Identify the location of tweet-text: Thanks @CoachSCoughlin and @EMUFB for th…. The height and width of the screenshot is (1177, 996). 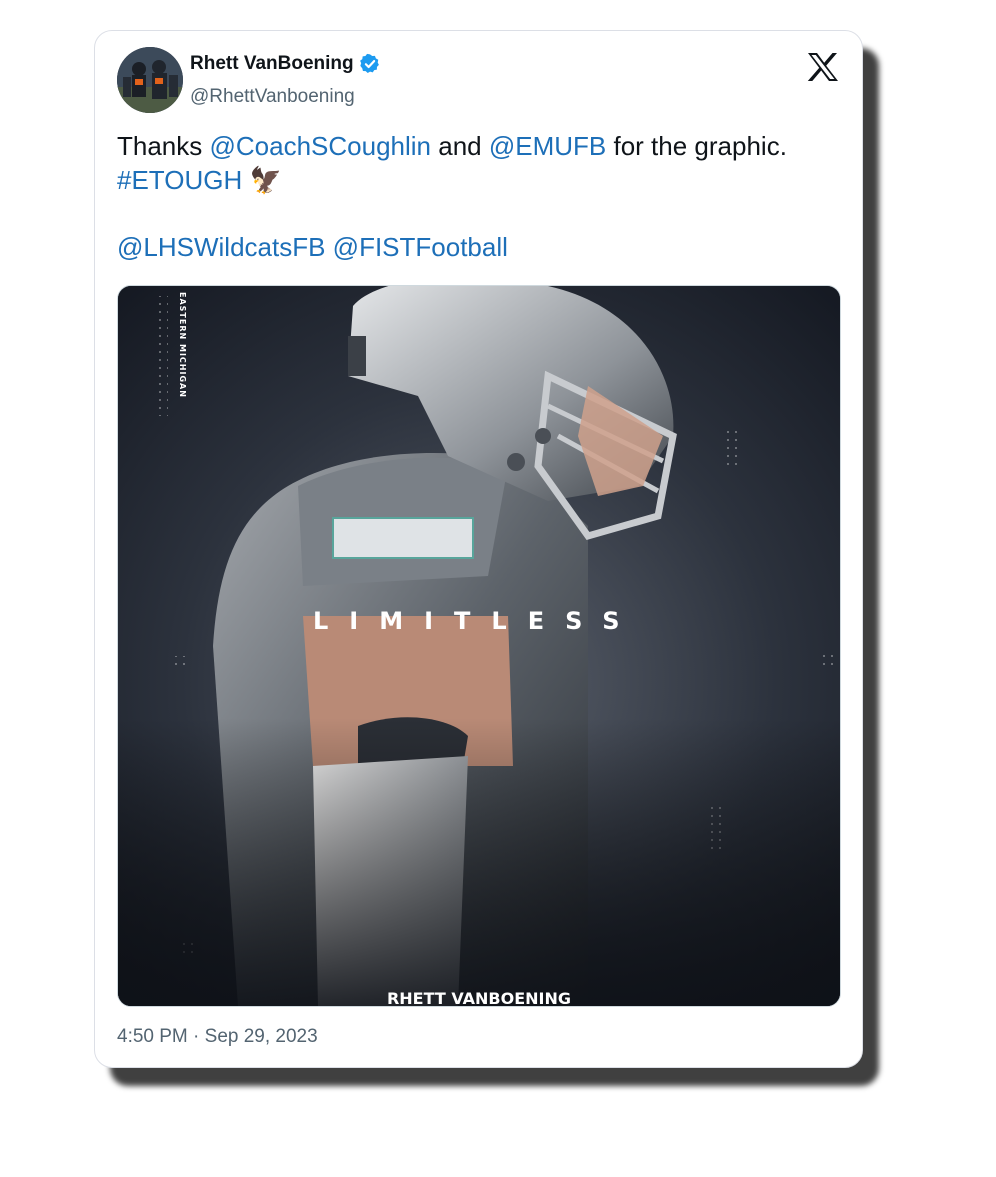
(477, 196).